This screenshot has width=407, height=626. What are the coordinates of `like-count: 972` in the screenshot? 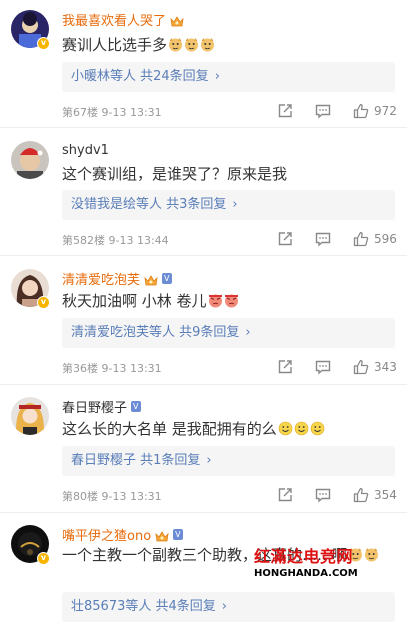 It's located at (385, 111).